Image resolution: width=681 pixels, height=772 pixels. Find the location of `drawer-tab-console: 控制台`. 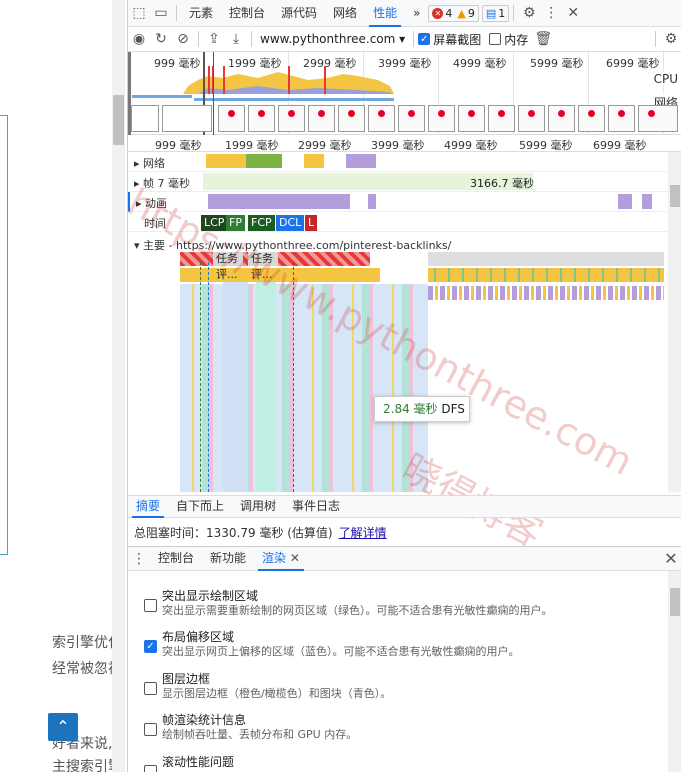

drawer-tab-console: 控制台 is located at coordinates (176, 558).